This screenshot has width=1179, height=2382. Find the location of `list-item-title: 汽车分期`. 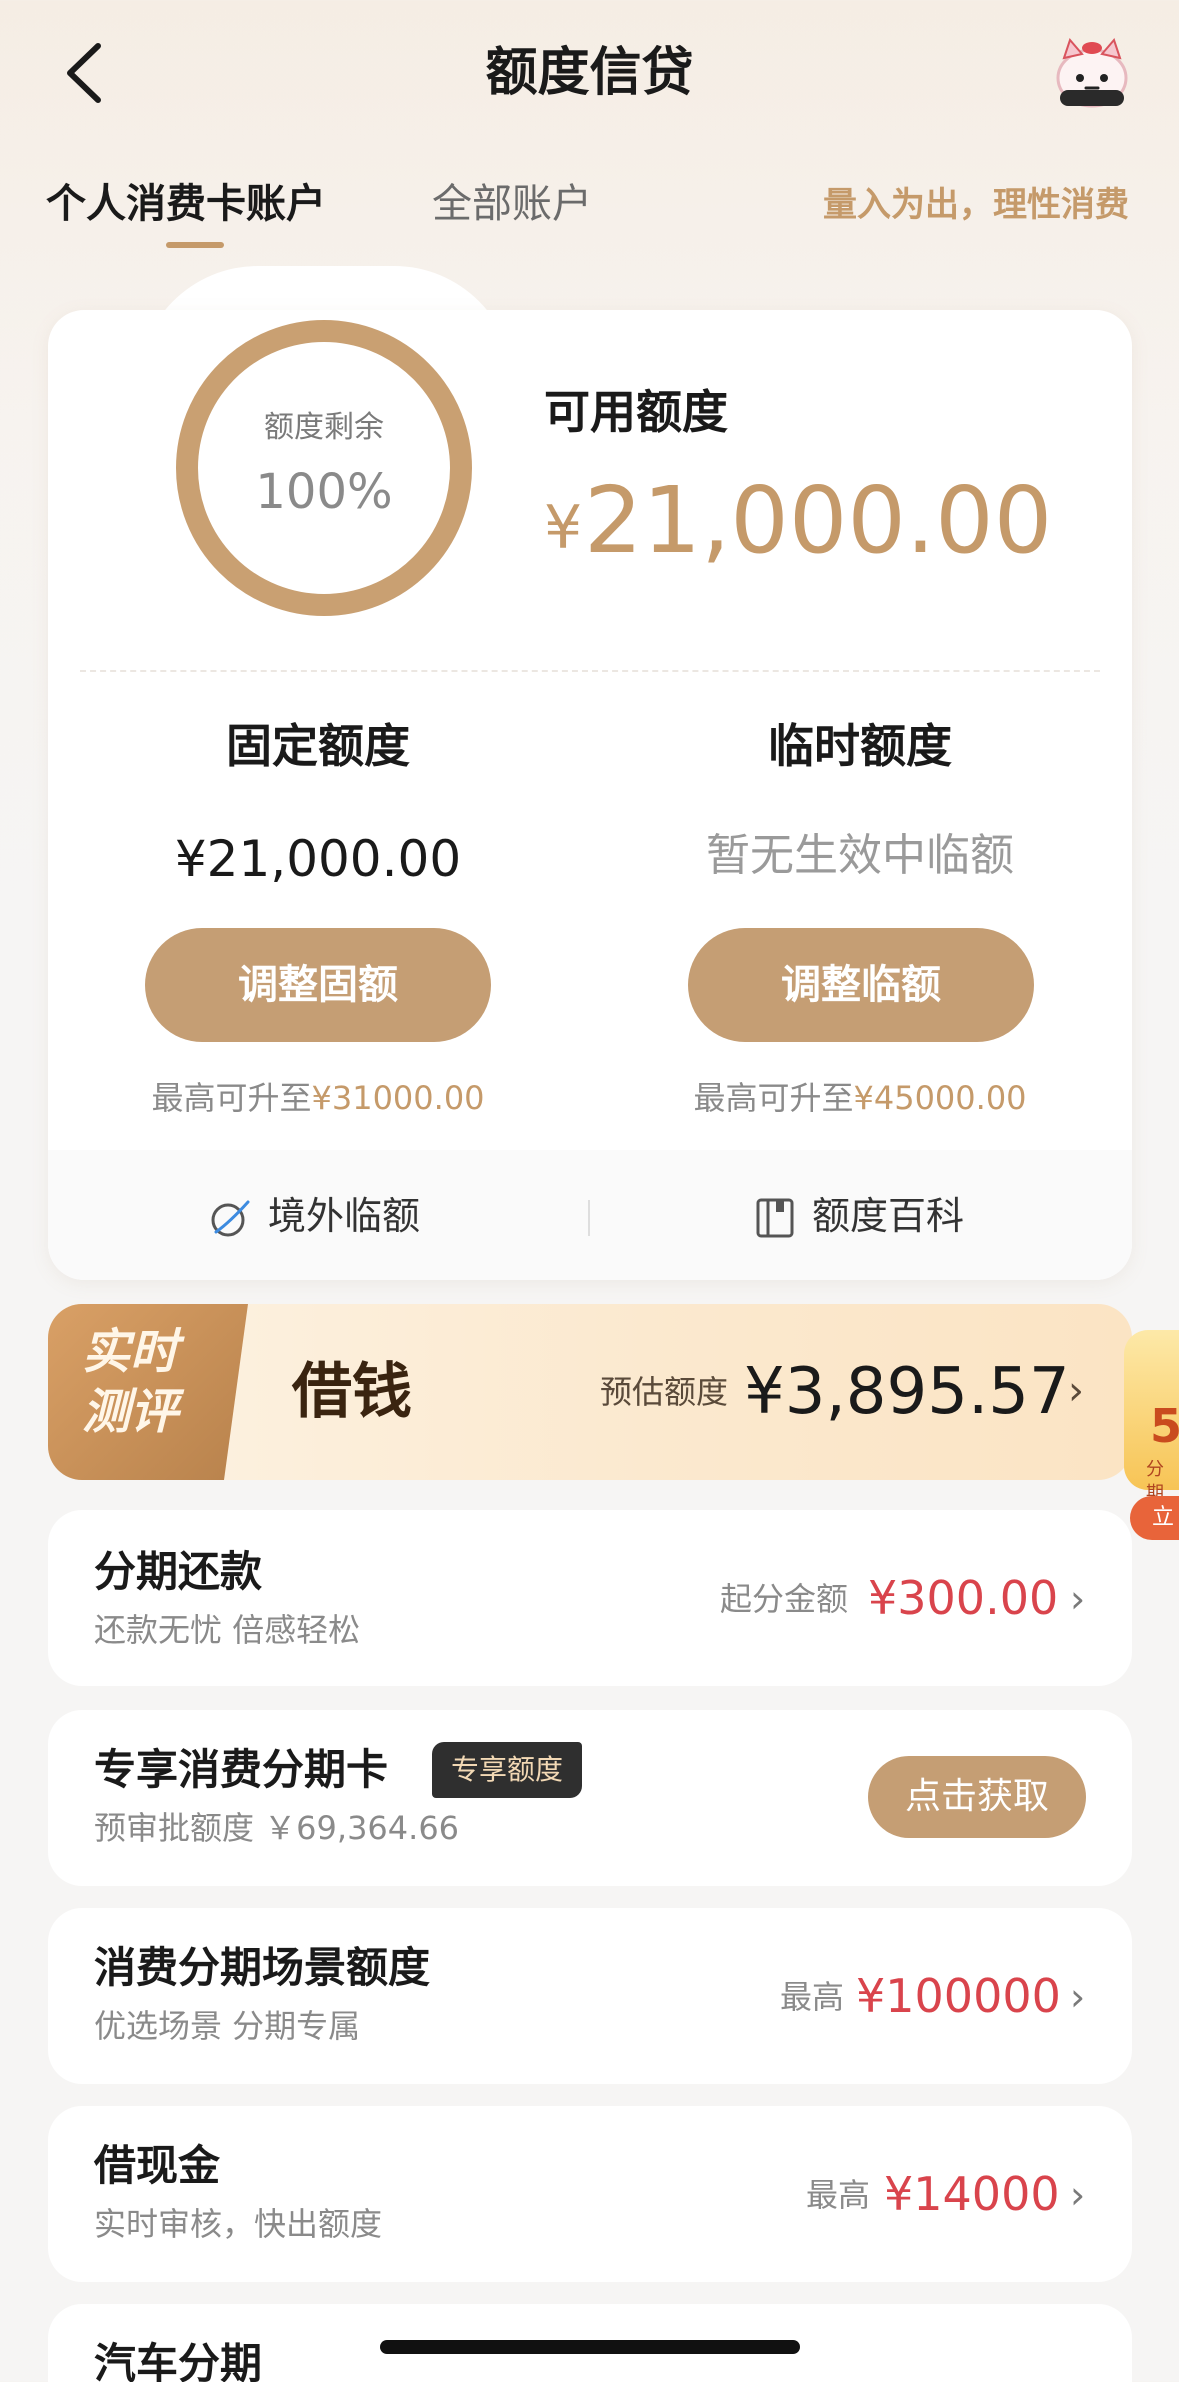

list-item-title: 汽车分期 is located at coordinates (178, 2360).